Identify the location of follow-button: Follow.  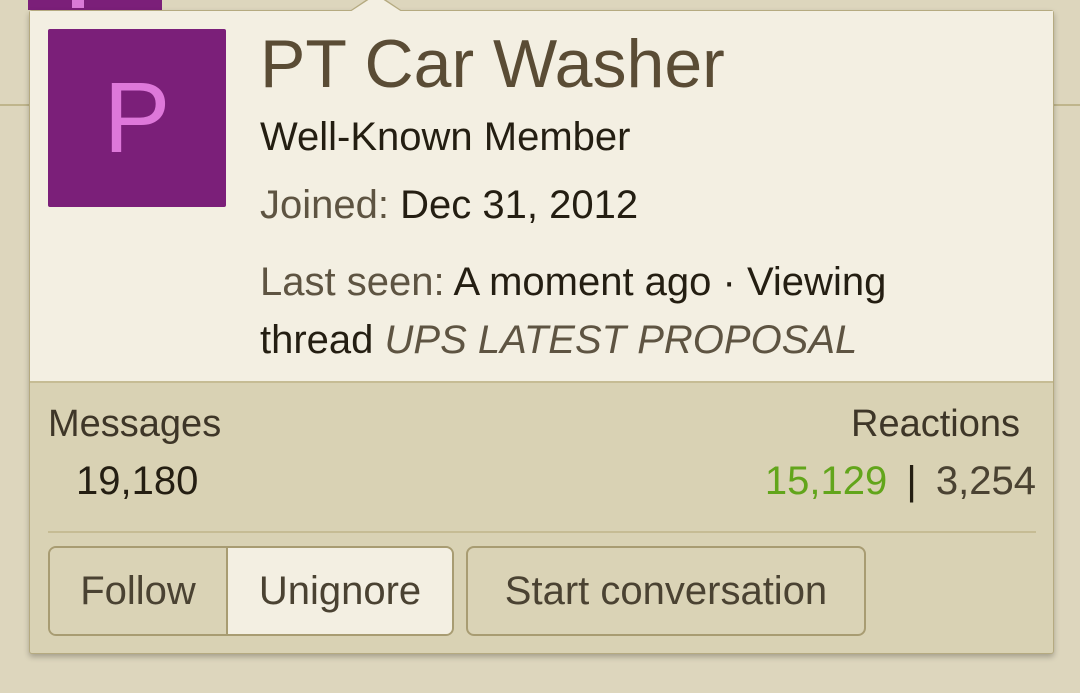
(139, 591).